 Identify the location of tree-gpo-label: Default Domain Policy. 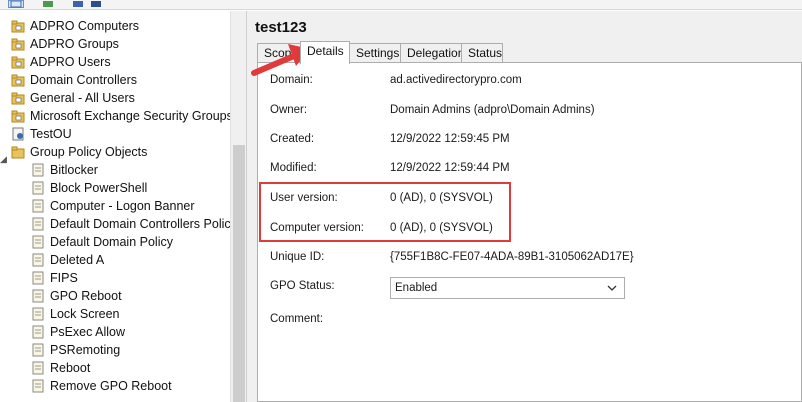
(111, 242).